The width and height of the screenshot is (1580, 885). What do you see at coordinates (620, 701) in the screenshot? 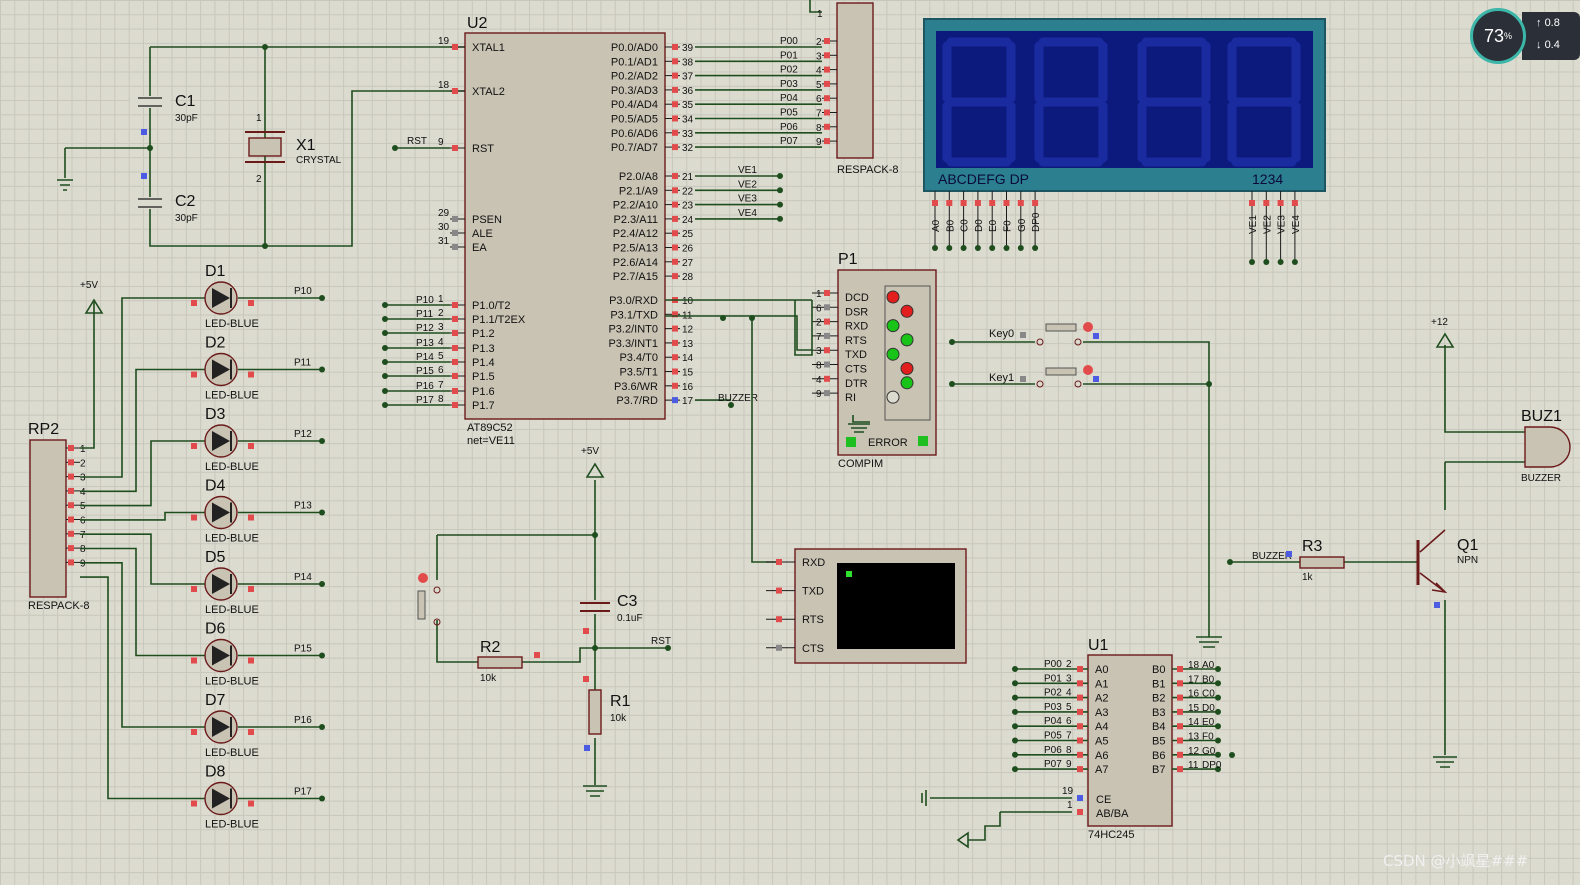
I see `r1-ref: R1` at bounding box center [620, 701].